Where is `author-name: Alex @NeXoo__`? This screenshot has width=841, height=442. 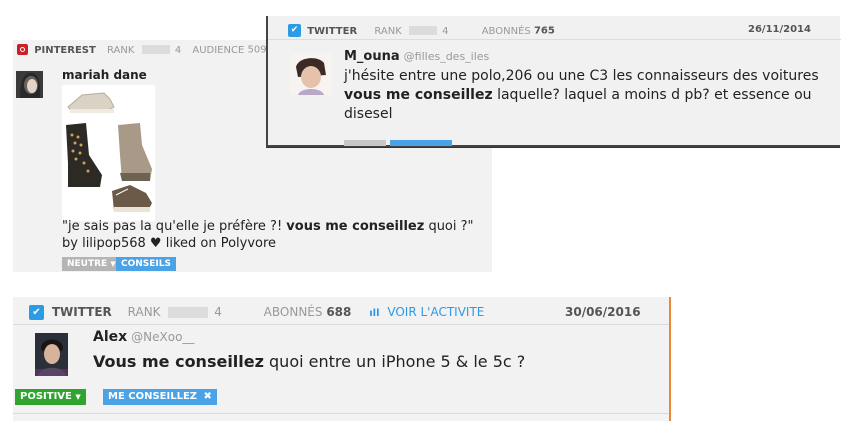
author-name: Alex @NeXoo__ is located at coordinates (143, 337).